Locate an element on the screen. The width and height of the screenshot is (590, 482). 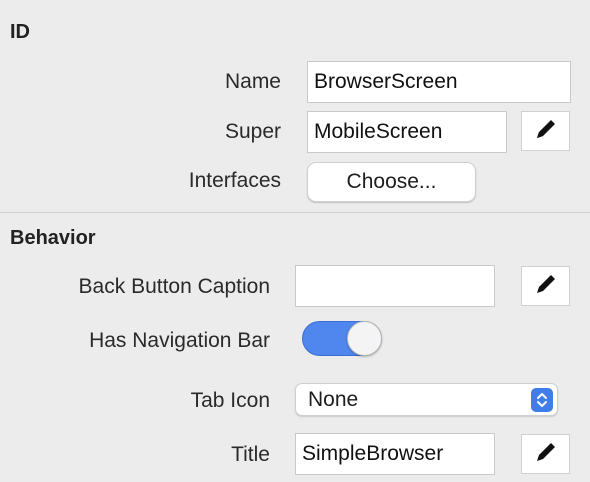
super-edit-button is located at coordinates (545, 131).